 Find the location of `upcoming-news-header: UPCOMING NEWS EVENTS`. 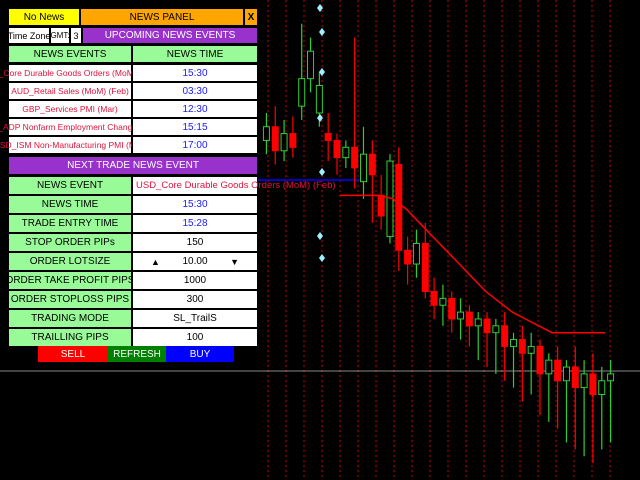

upcoming-news-header: UPCOMING NEWS EVENTS is located at coordinates (170, 35).